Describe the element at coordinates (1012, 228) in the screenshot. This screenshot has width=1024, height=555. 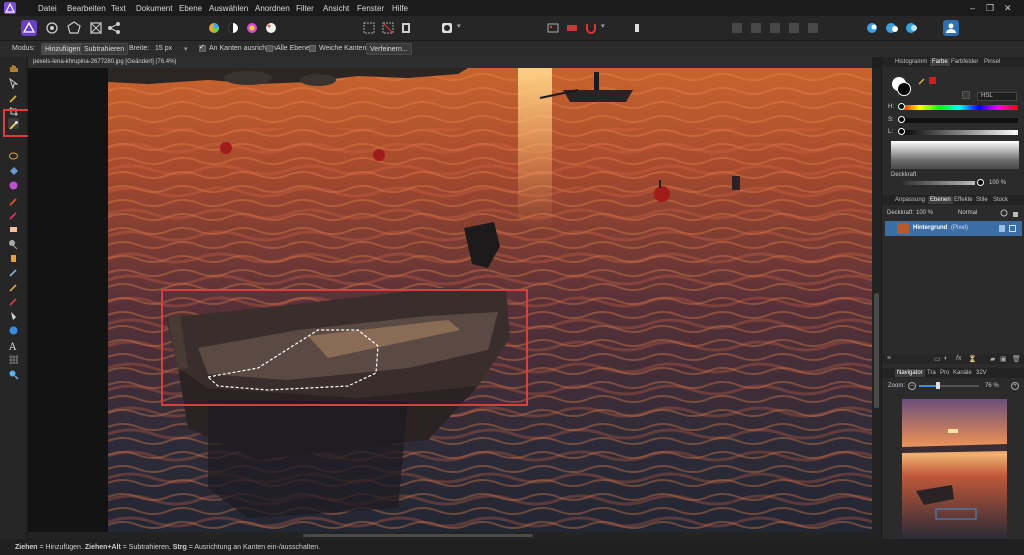
I see `layer-visibility-icon` at that location.